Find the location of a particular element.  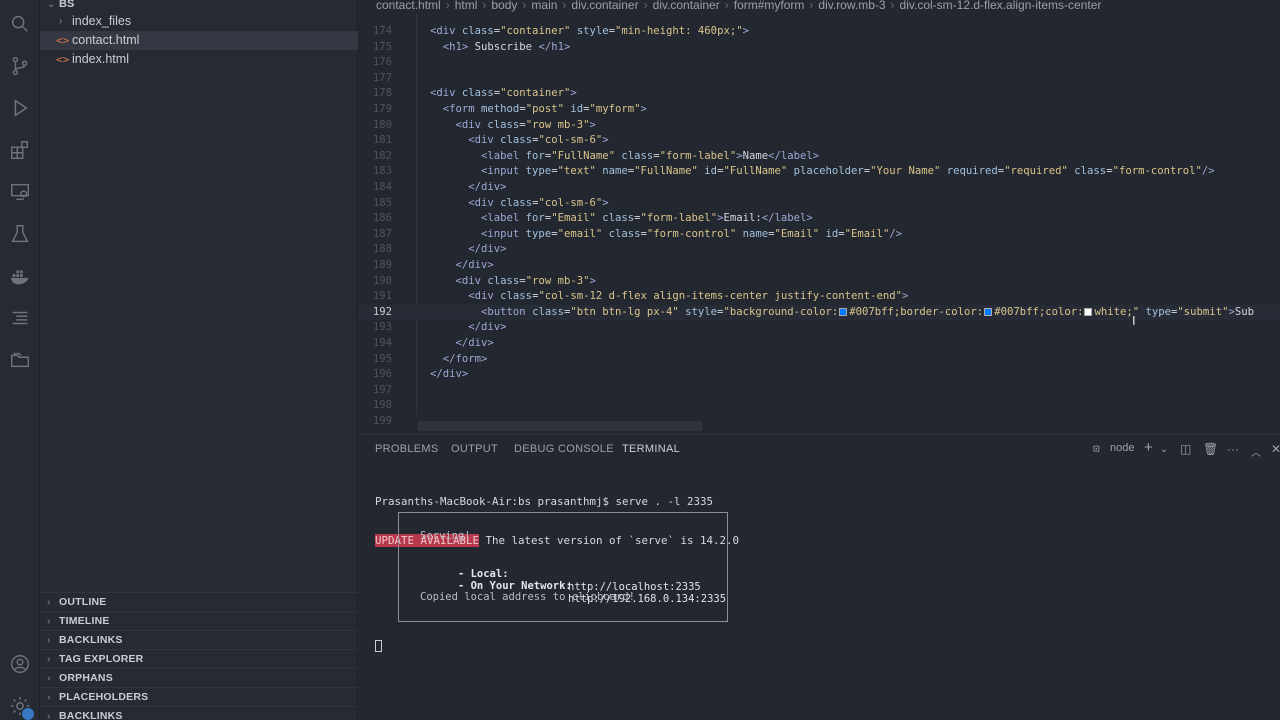

docker-icon is located at coordinates (20, 276).